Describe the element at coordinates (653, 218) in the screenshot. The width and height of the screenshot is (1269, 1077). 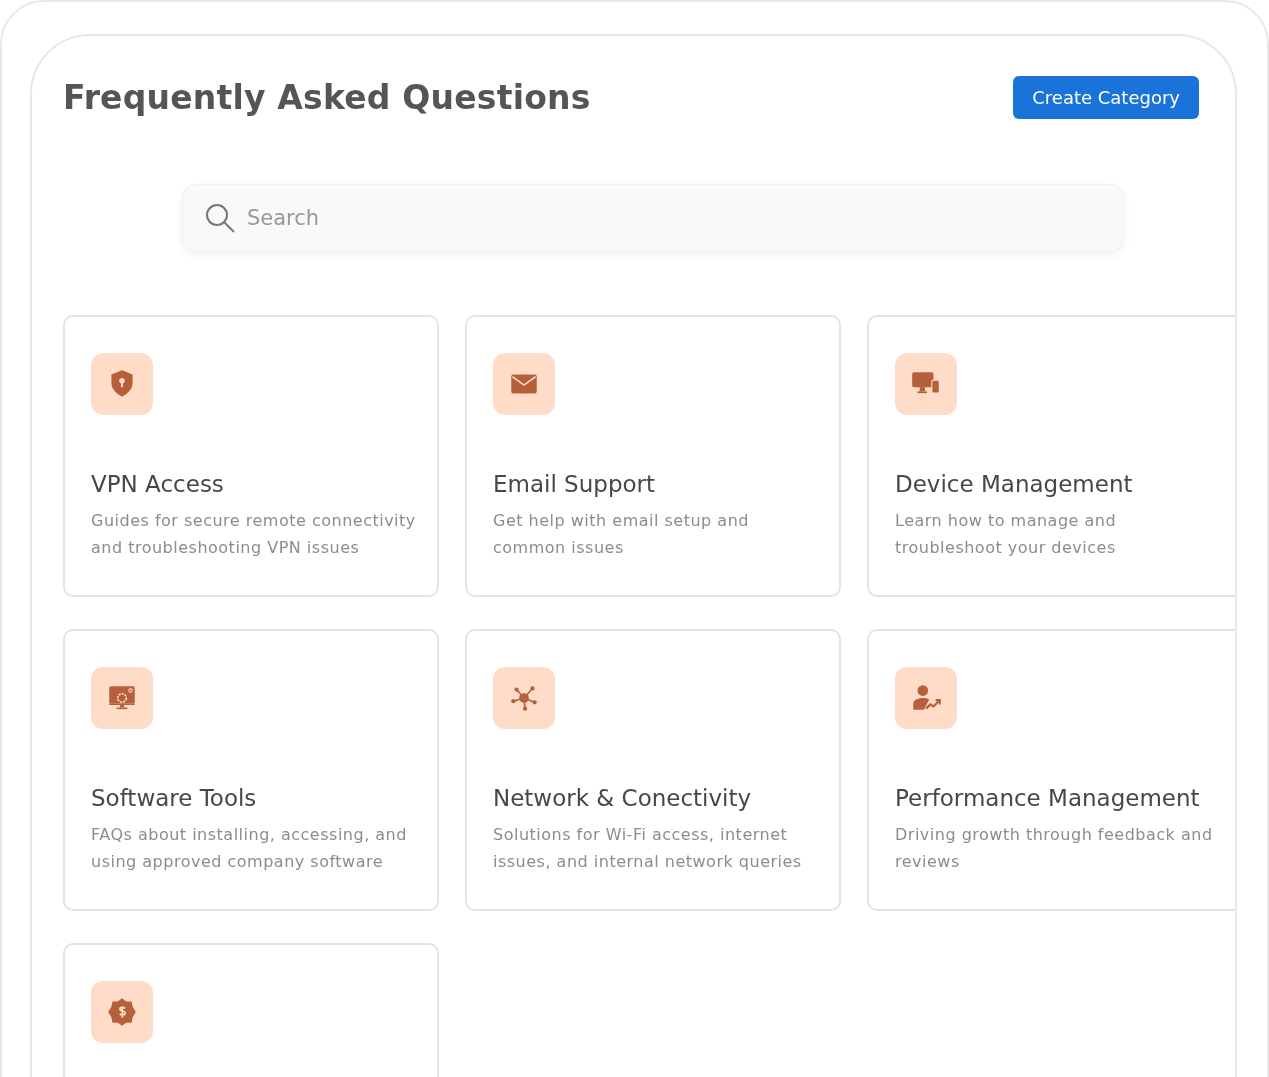
I see `search-field: Search` at that location.